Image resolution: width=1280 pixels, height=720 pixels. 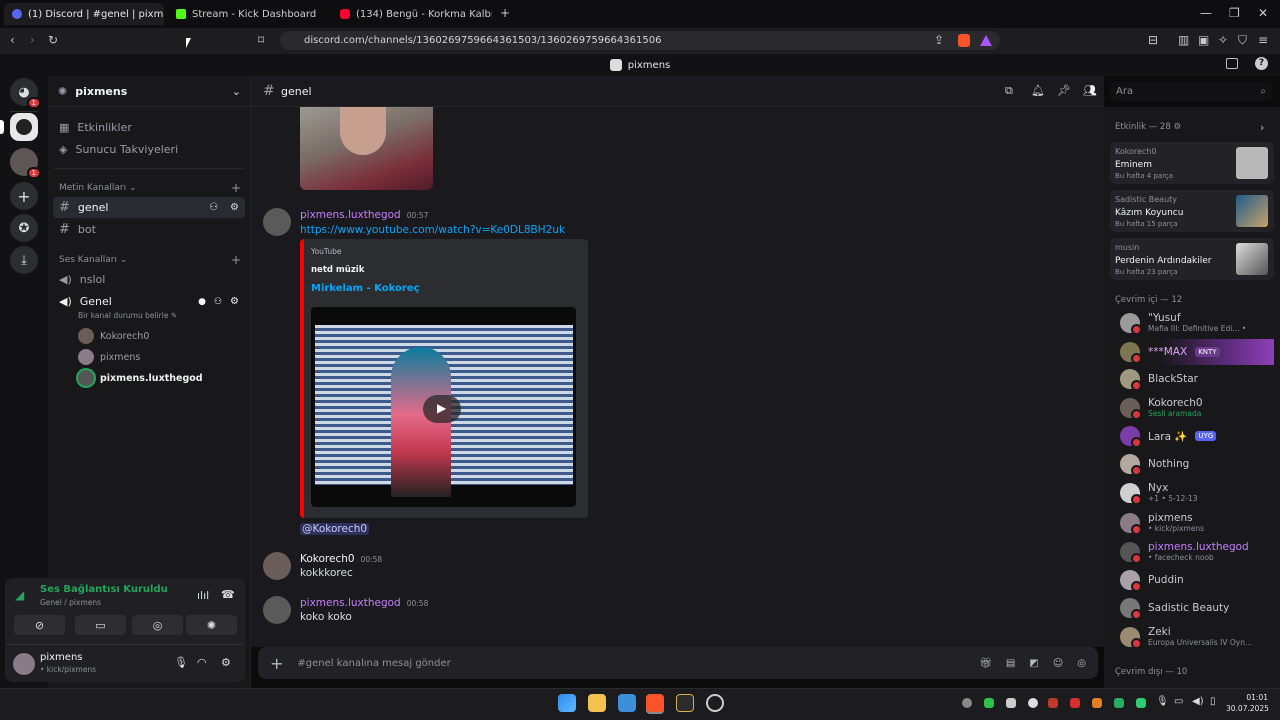 What do you see at coordinates (1183, 323) in the screenshot?
I see `member-item: "Yusuf Mafia III: Definitive Edi... •` at bounding box center [1183, 323].